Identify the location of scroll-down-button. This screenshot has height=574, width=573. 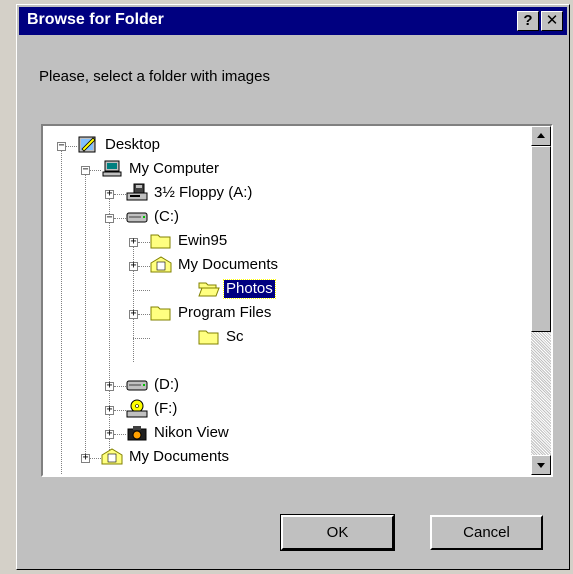
(541, 465).